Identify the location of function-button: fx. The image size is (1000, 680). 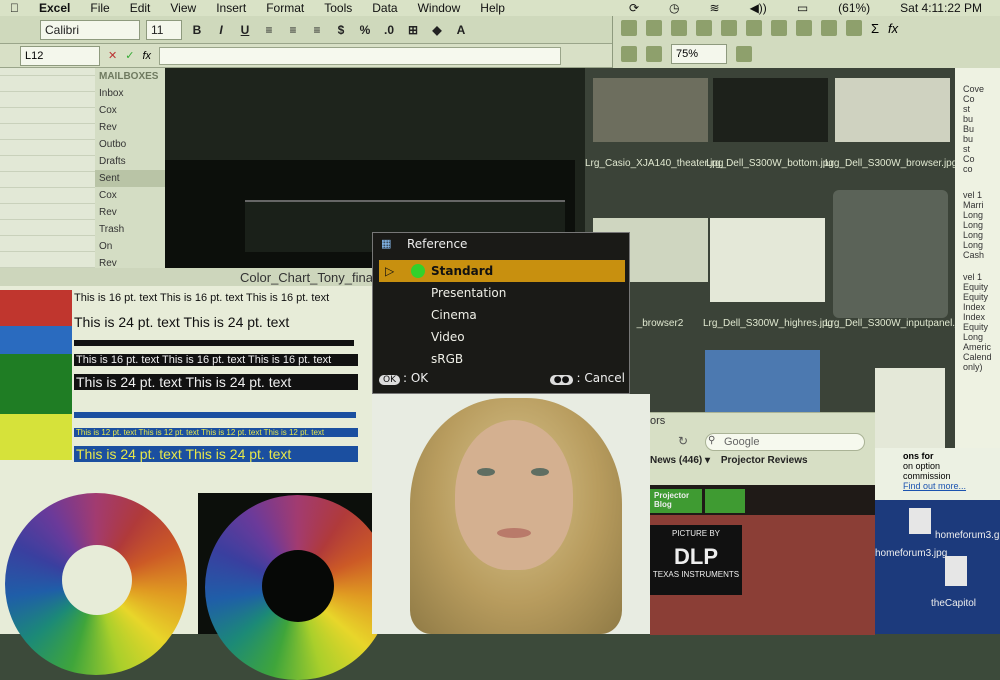
(146, 56).